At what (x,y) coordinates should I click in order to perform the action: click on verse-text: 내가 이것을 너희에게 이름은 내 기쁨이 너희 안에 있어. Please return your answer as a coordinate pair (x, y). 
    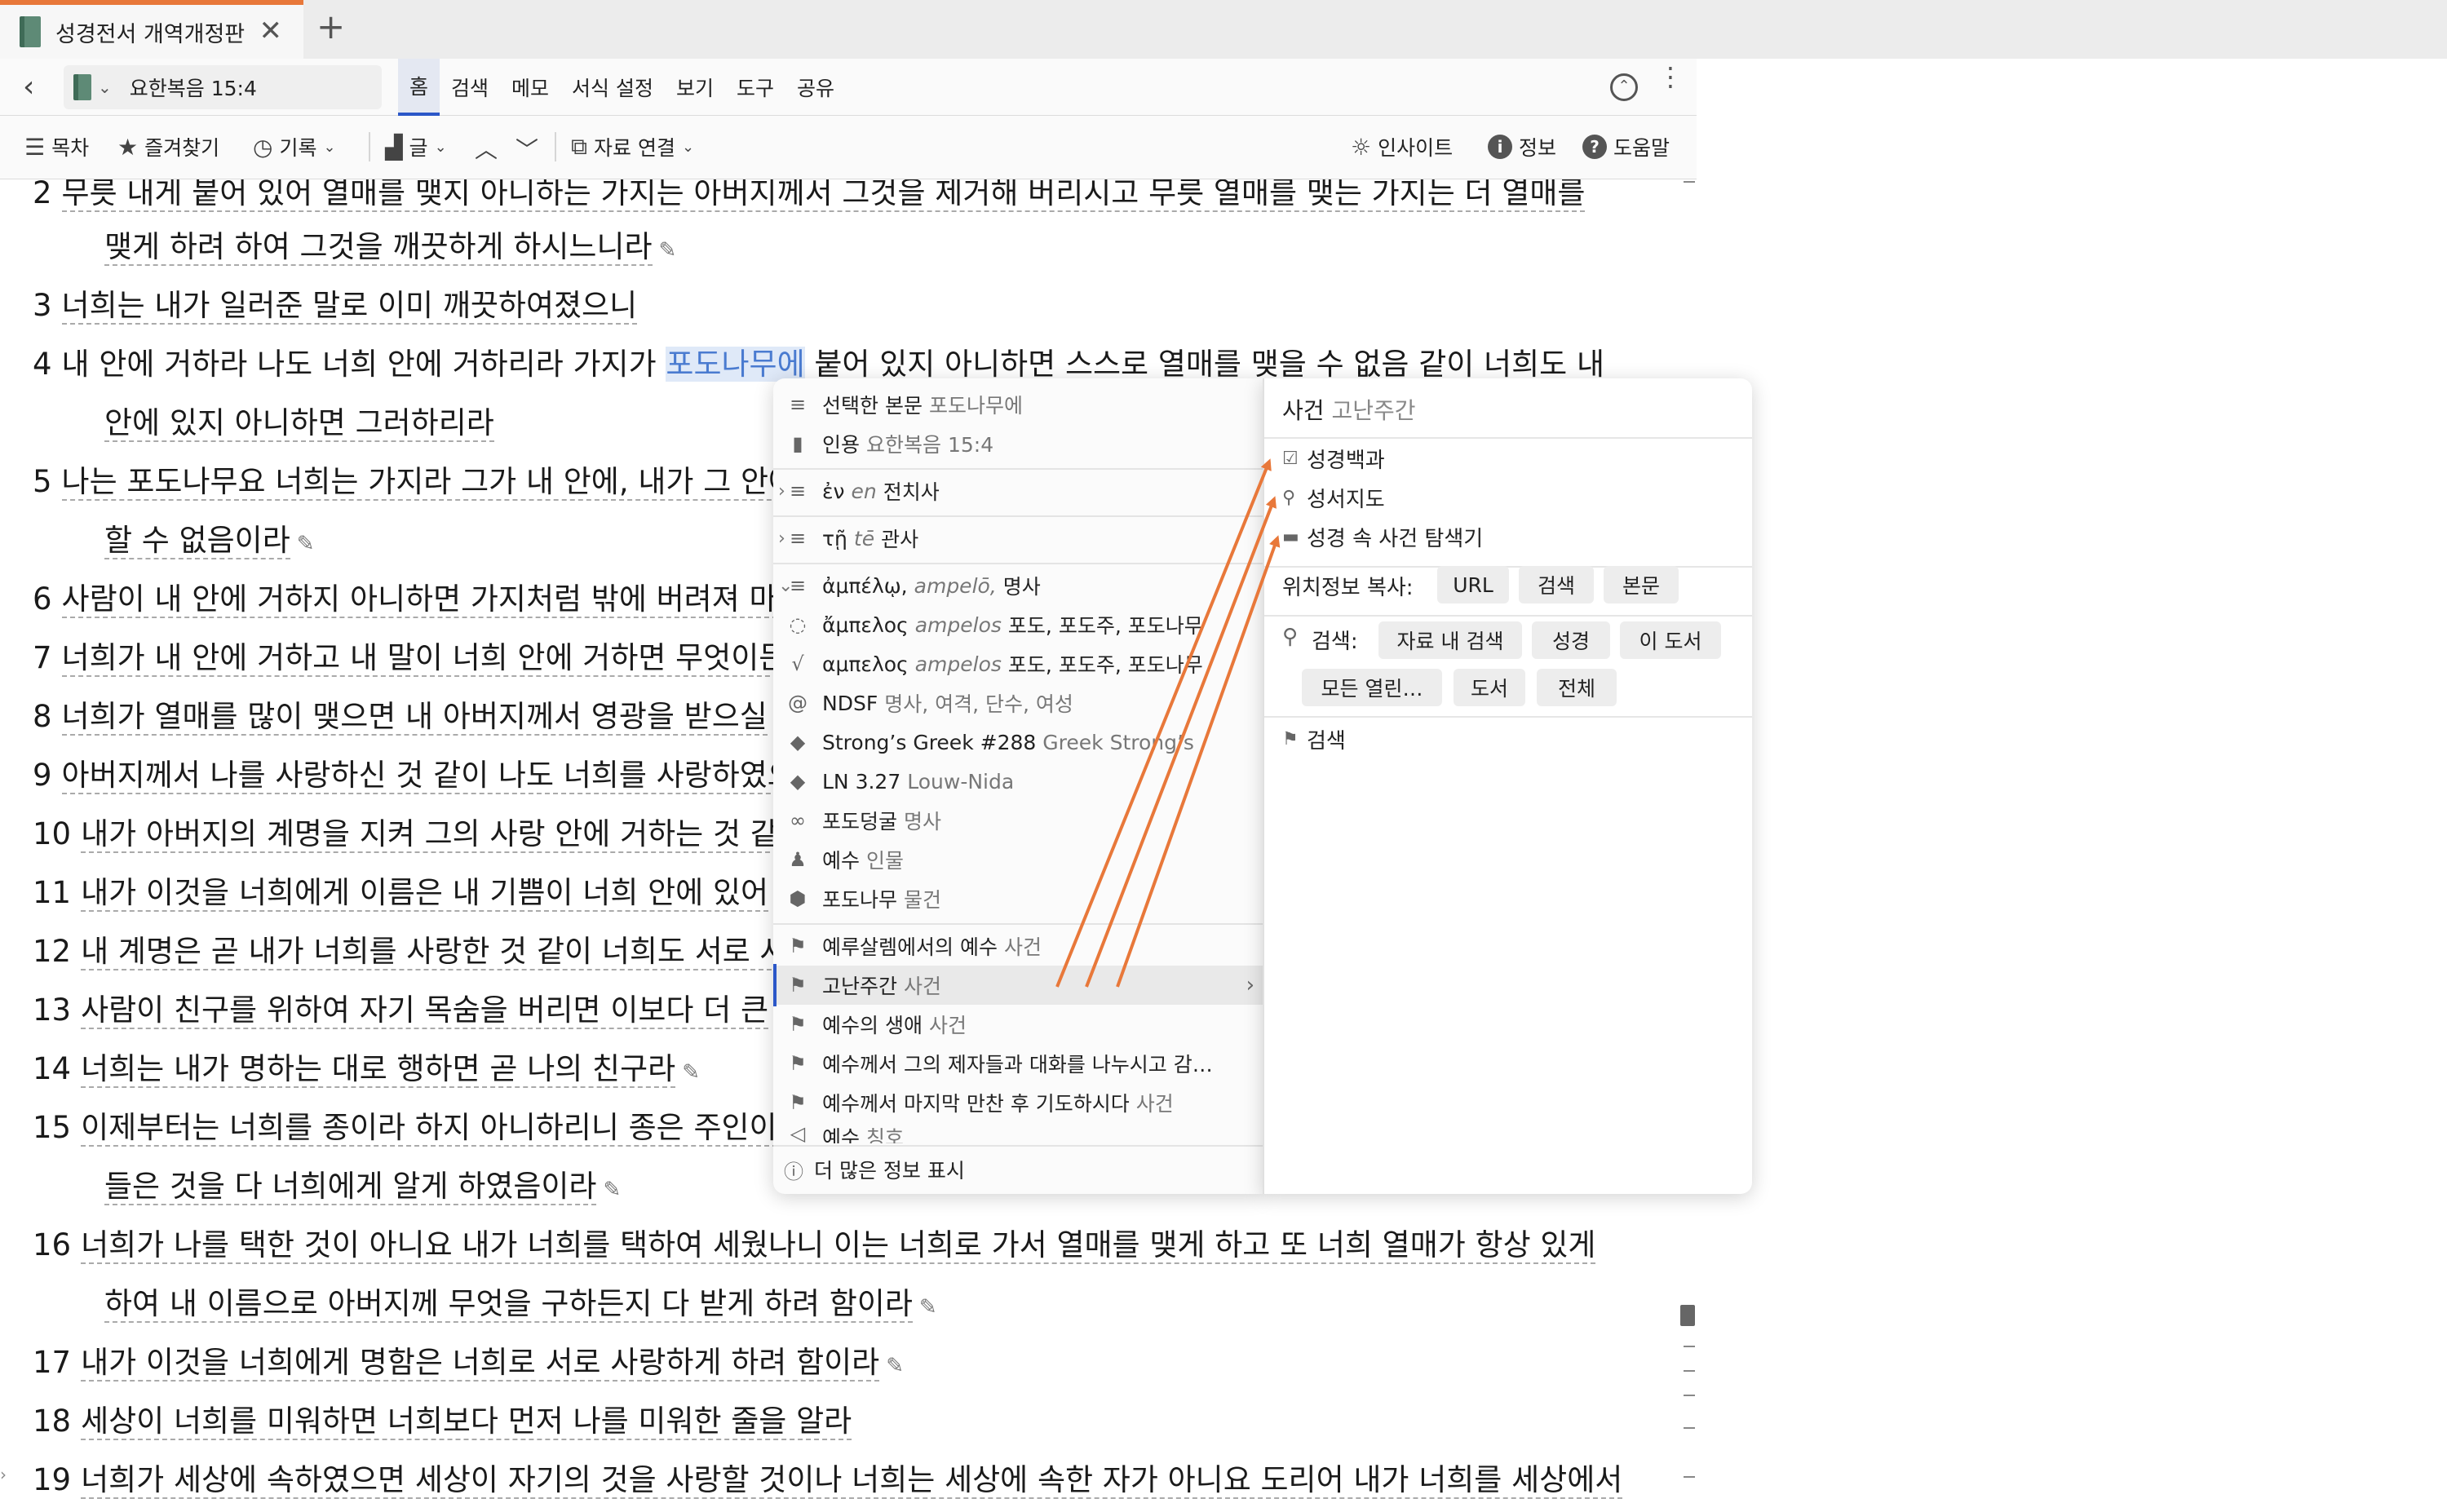
    Looking at the image, I should click on (425, 894).